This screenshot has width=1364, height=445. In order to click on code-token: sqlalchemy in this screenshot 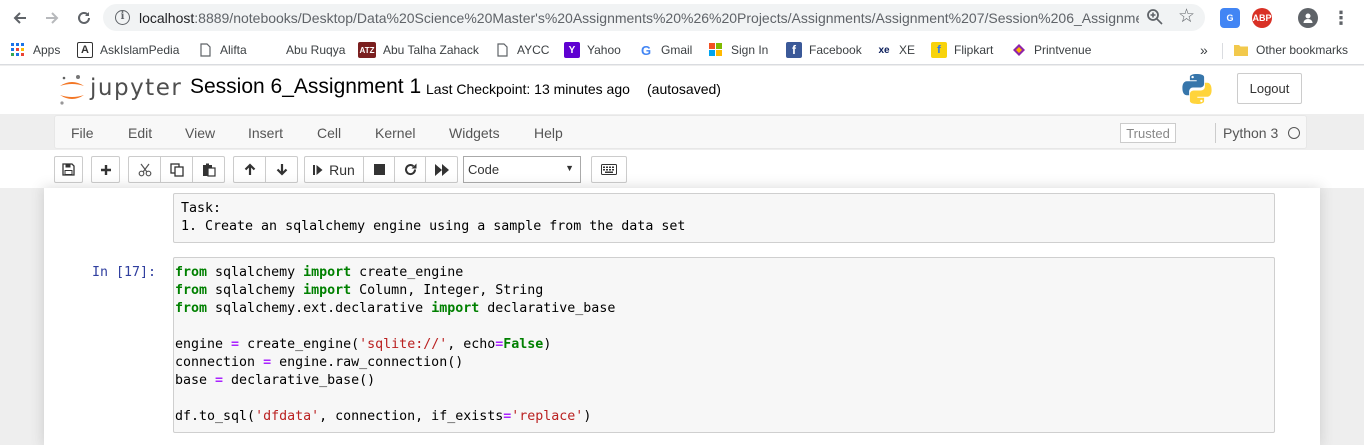, I will do `click(255, 272)`.